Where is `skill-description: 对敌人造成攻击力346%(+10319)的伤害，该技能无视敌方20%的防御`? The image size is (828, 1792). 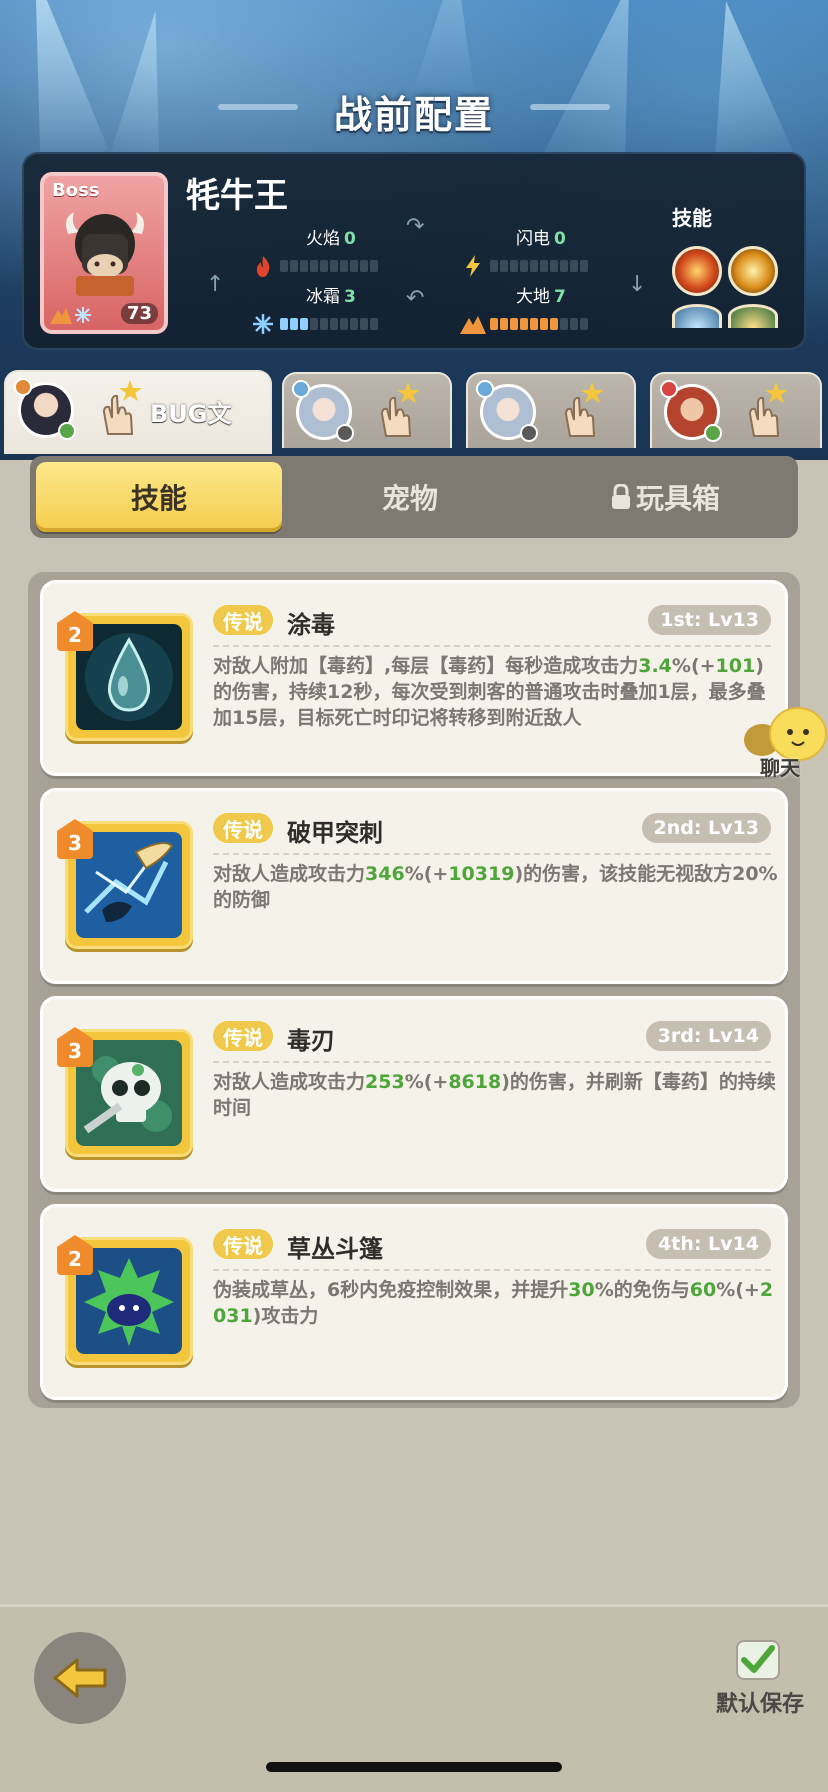
skill-description: 对敌人造成攻击力346%(+10319)的伤害，该技能无视敌方20%的防御 is located at coordinates (496, 887).